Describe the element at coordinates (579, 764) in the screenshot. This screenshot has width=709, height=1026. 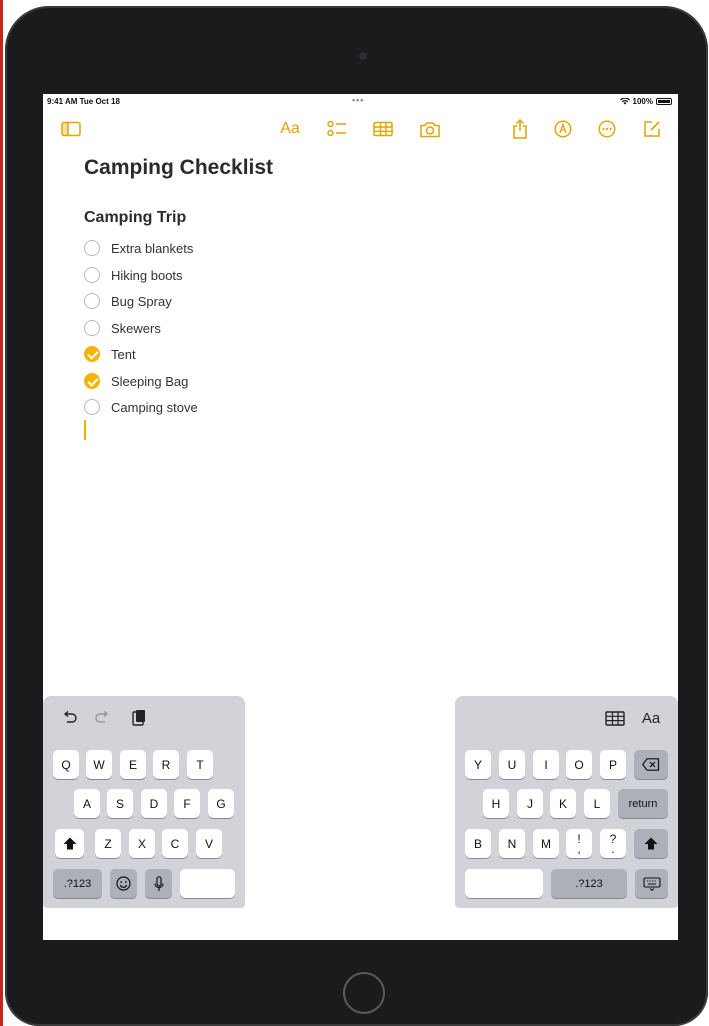
I see `key-o: O` at that location.